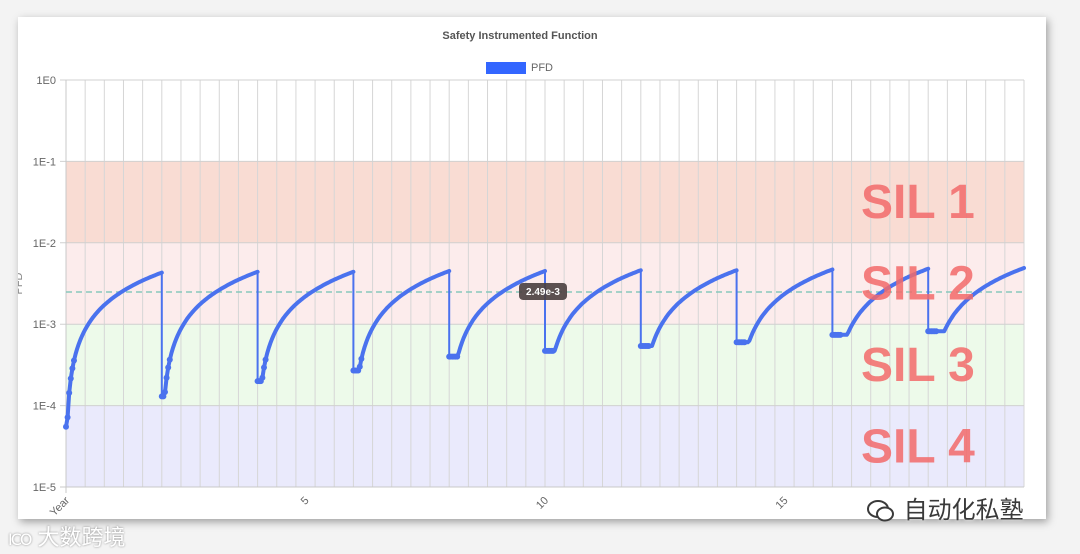 This screenshot has height=554, width=1080. What do you see at coordinates (520, 36) in the screenshot?
I see `chart-title: Safety Instrumented Function` at bounding box center [520, 36].